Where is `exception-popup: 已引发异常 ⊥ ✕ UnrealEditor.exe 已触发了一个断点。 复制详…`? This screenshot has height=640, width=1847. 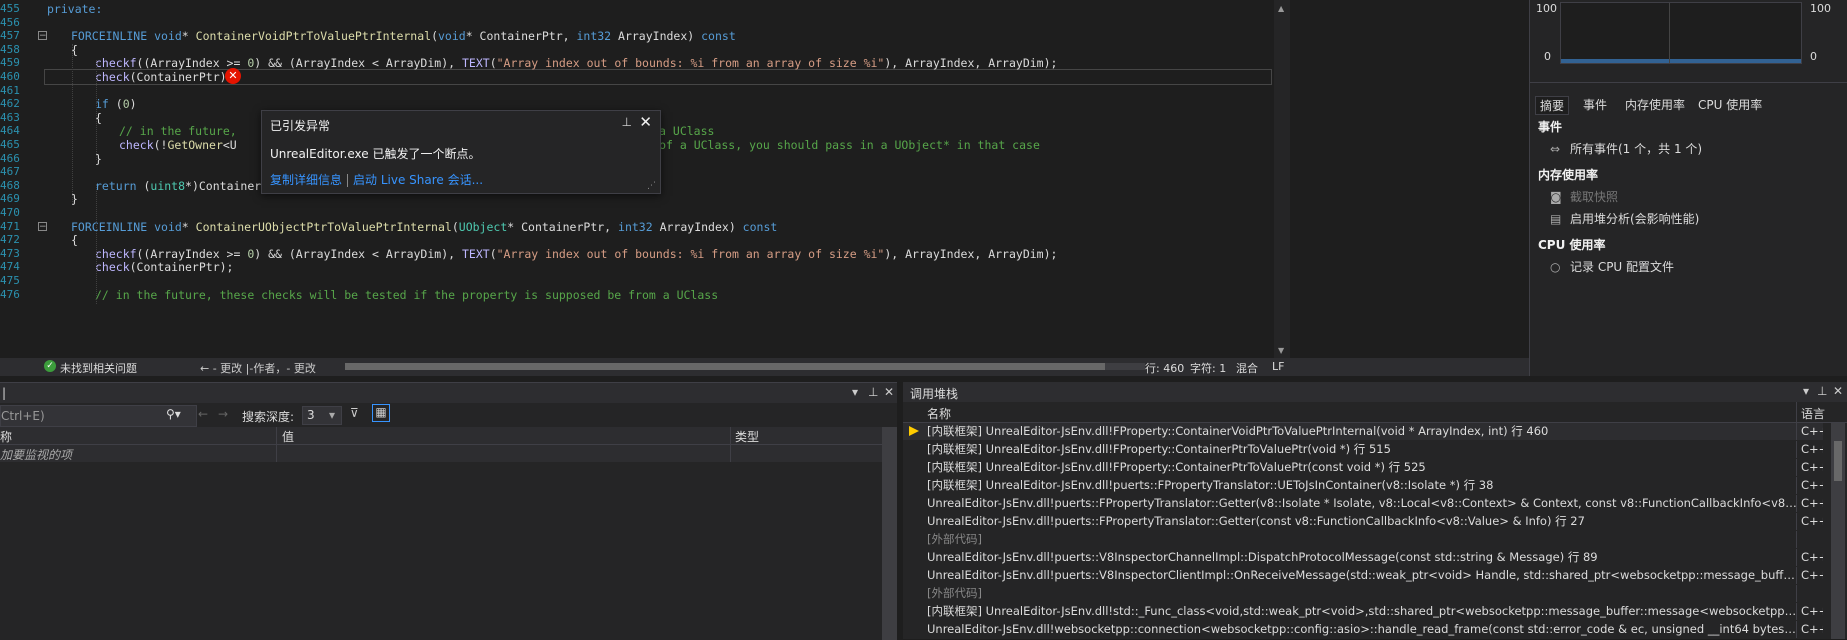 exception-popup: 已引发异常 ⊥ ✕ UnrealEditor.exe 已触发了一个断点。 复制详… is located at coordinates (461, 152).